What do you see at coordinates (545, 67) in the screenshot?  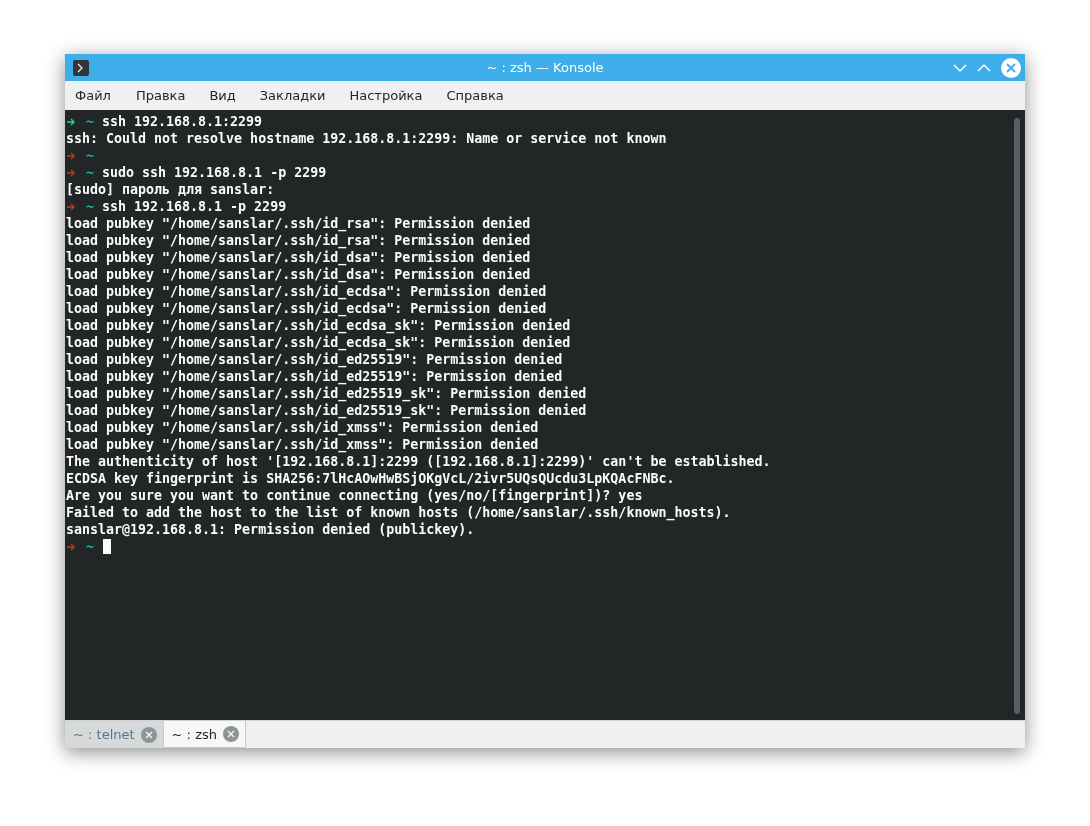 I see `window-title: ~ : zsh — Konsole` at bounding box center [545, 67].